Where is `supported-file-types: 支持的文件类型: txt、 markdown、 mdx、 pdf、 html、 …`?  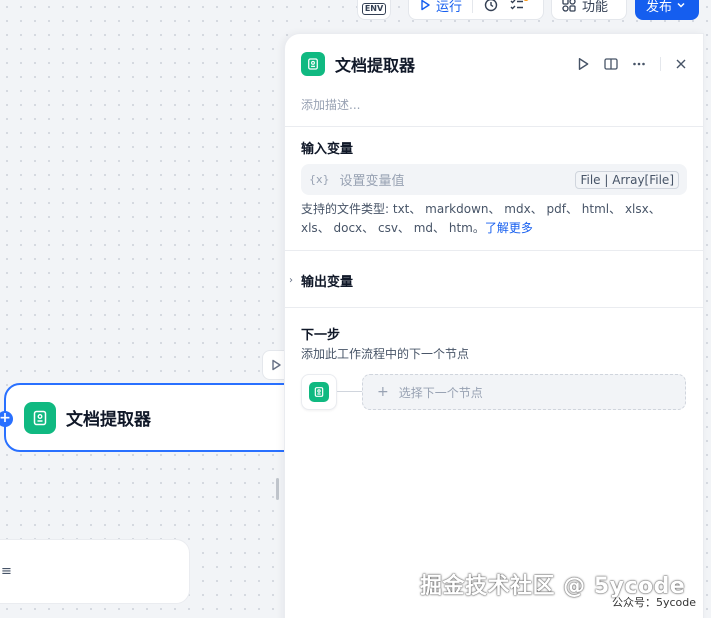
supported-file-types: 支持的文件类型: txt、 markdown、 mdx、 pdf、 html、 … is located at coordinates (496, 219).